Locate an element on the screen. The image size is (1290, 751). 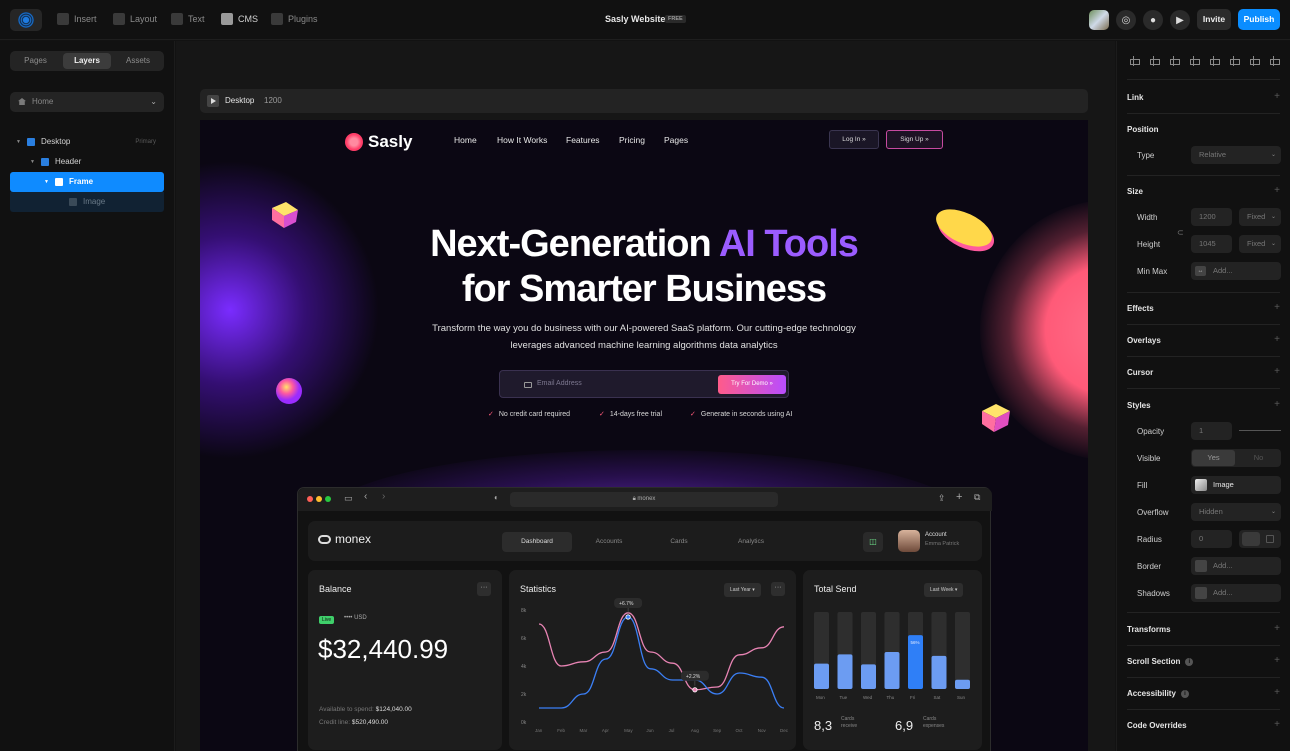
section-link: Link is located at coordinates (1135, 97).